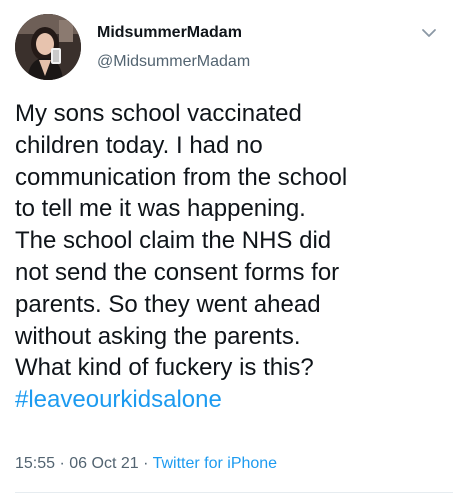  I want to click on chevron-down-icon, so click(429, 33).